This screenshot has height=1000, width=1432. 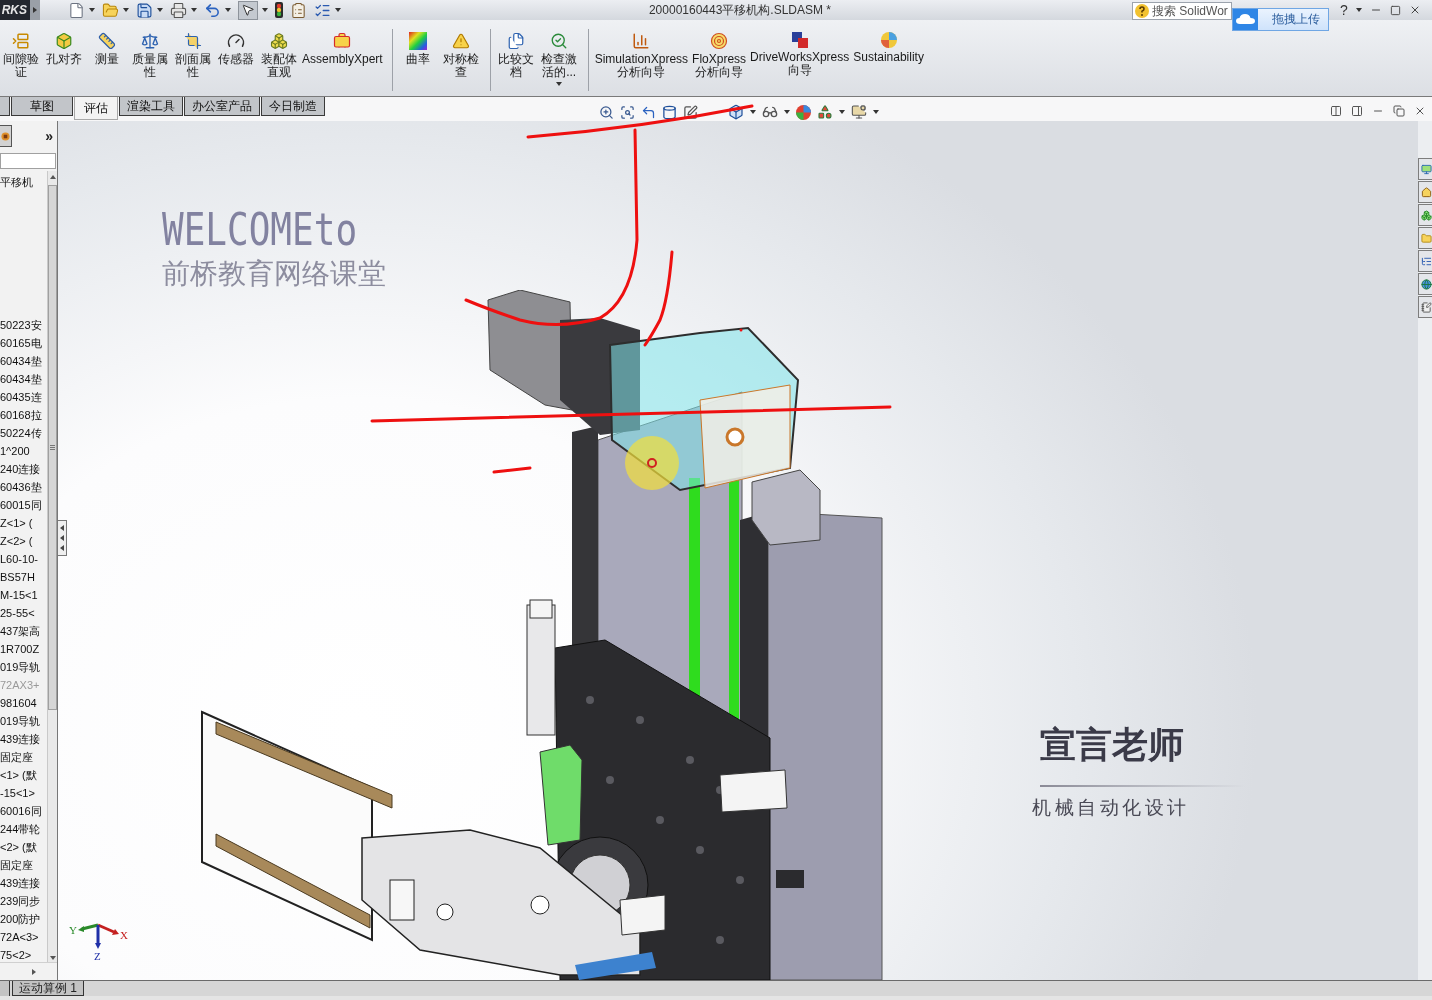 I want to click on color-ball-icon, so click(x=803, y=112).